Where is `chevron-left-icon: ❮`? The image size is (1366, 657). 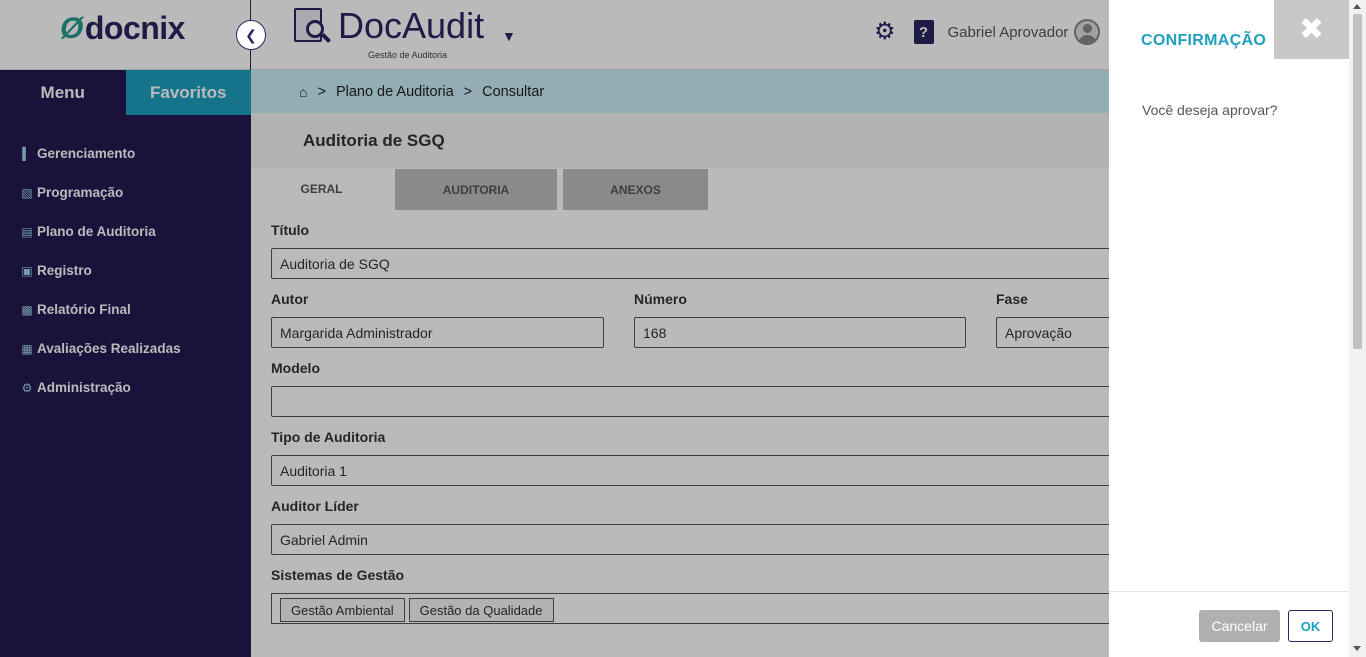 chevron-left-icon: ❮ is located at coordinates (251, 34).